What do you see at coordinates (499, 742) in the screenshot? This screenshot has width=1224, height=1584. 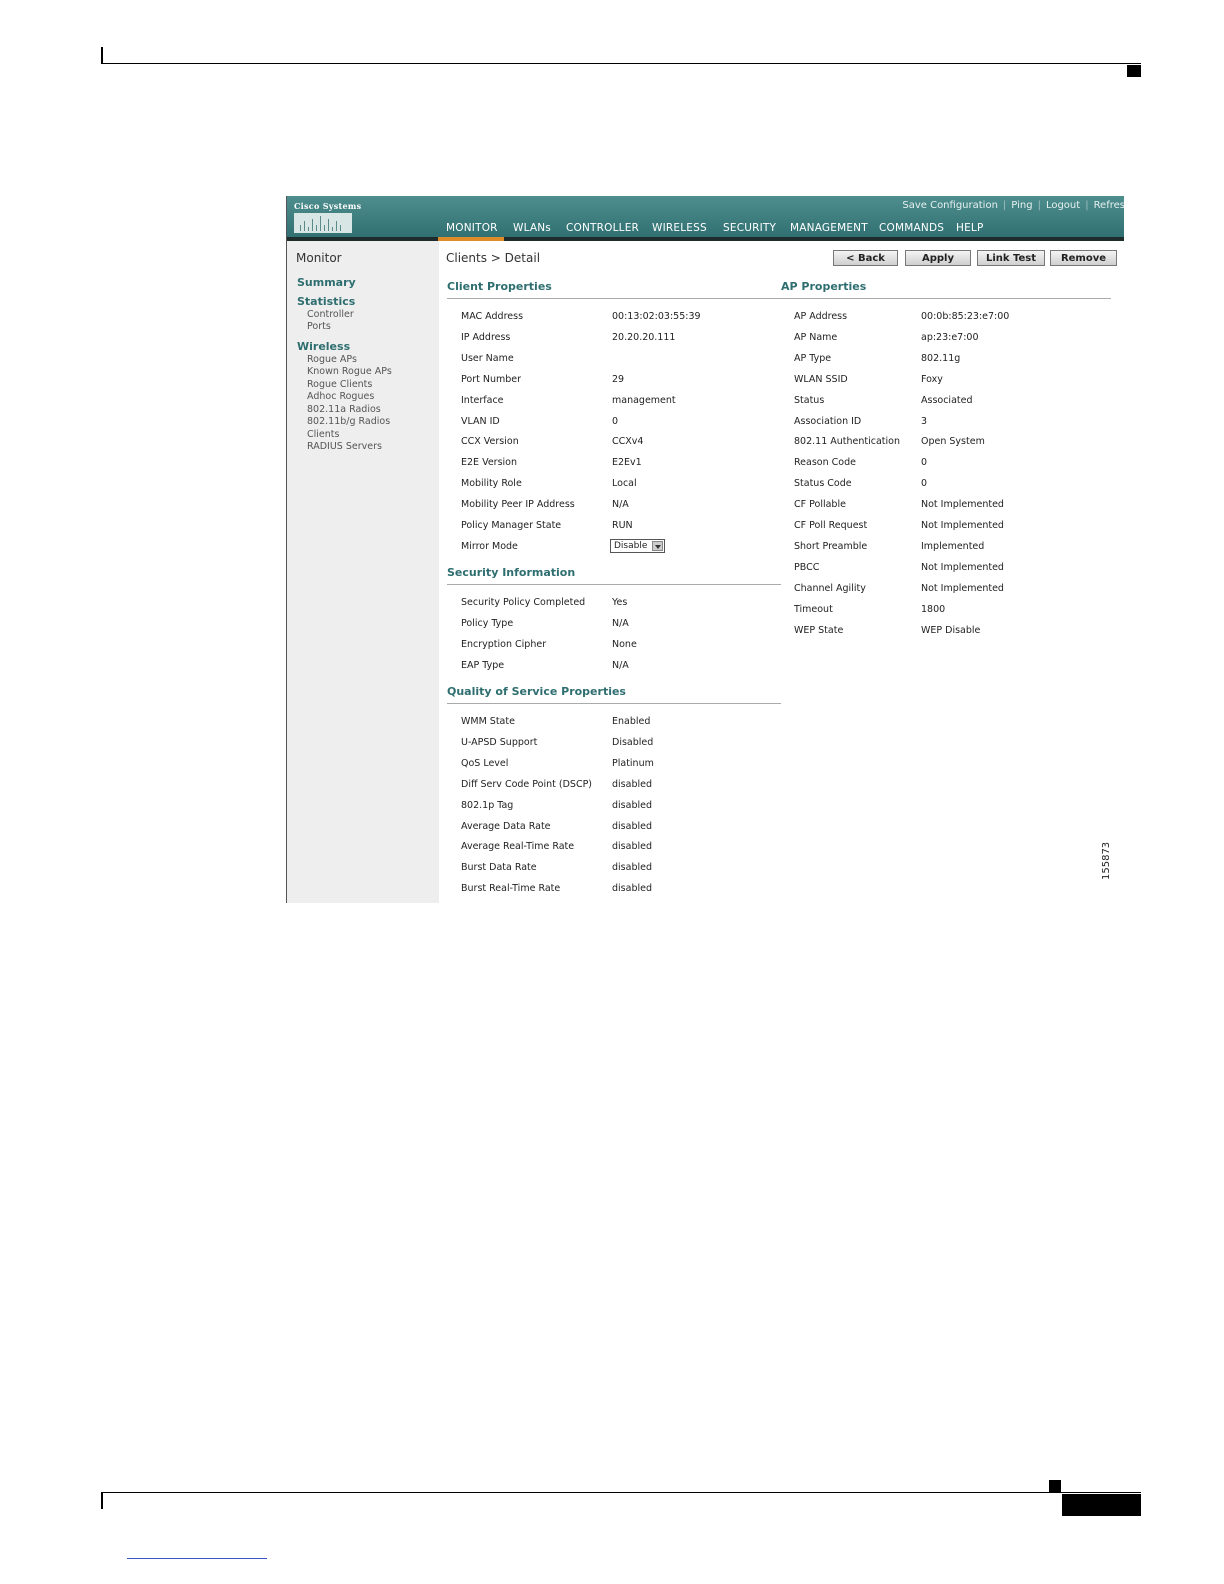 I see `row-label: U-APSD Support` at bounding box center [499, 742].